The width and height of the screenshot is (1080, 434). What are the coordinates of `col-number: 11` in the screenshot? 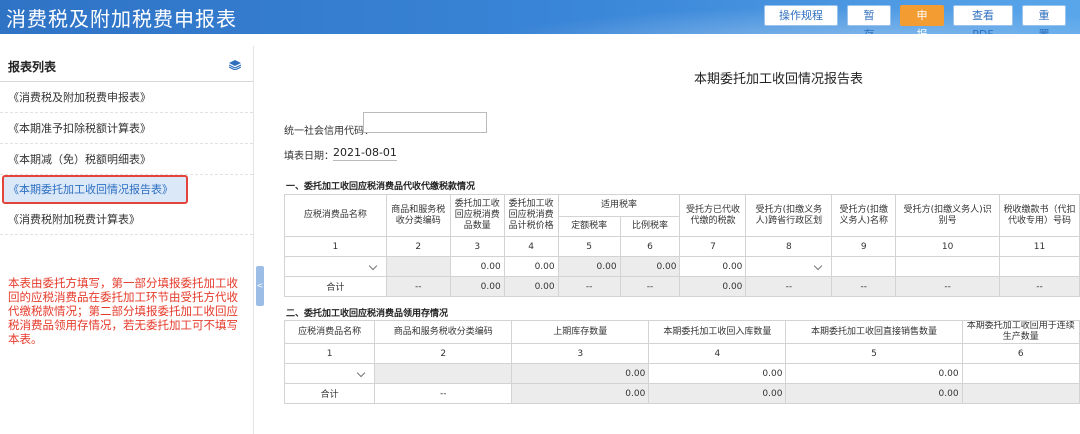 It's located at (1039, 246).